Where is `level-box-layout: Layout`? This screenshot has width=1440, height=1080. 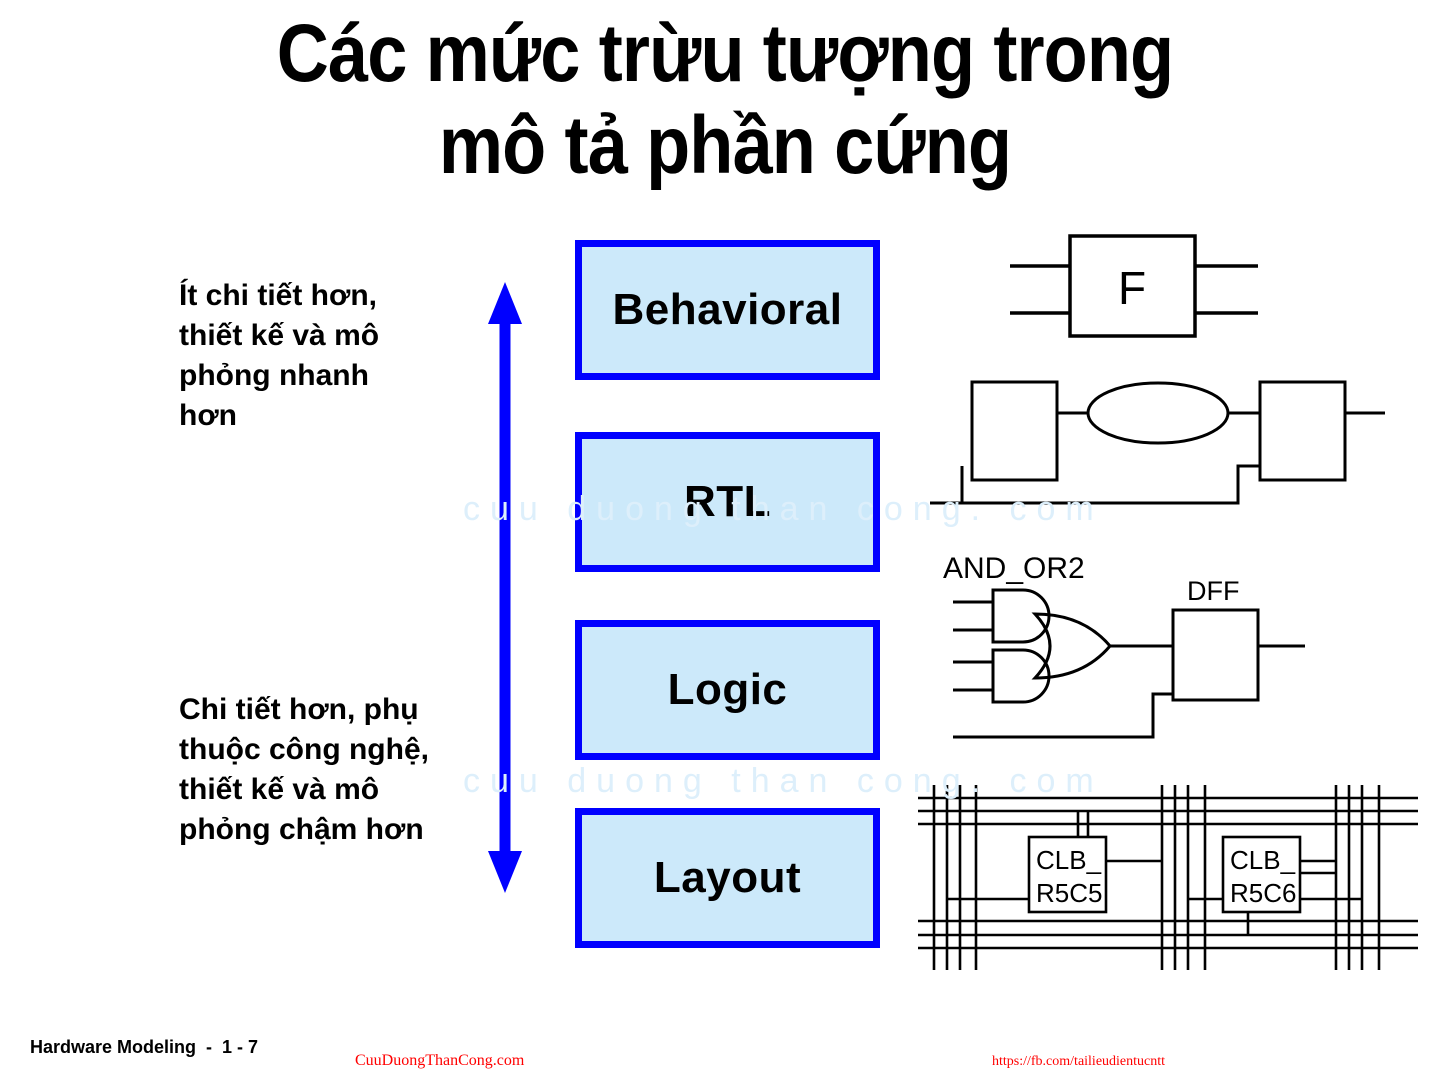
level-box-layout: Layout is located at coordinates (727, 878).